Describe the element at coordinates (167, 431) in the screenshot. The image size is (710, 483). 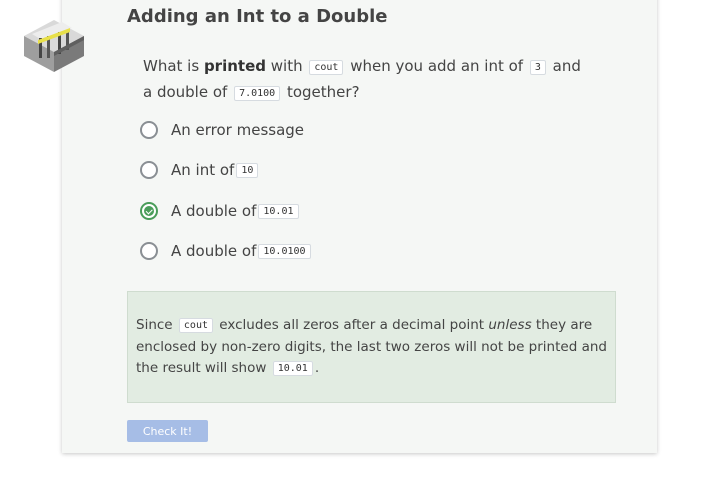
I see `check-it-button: Check It!` at that location.